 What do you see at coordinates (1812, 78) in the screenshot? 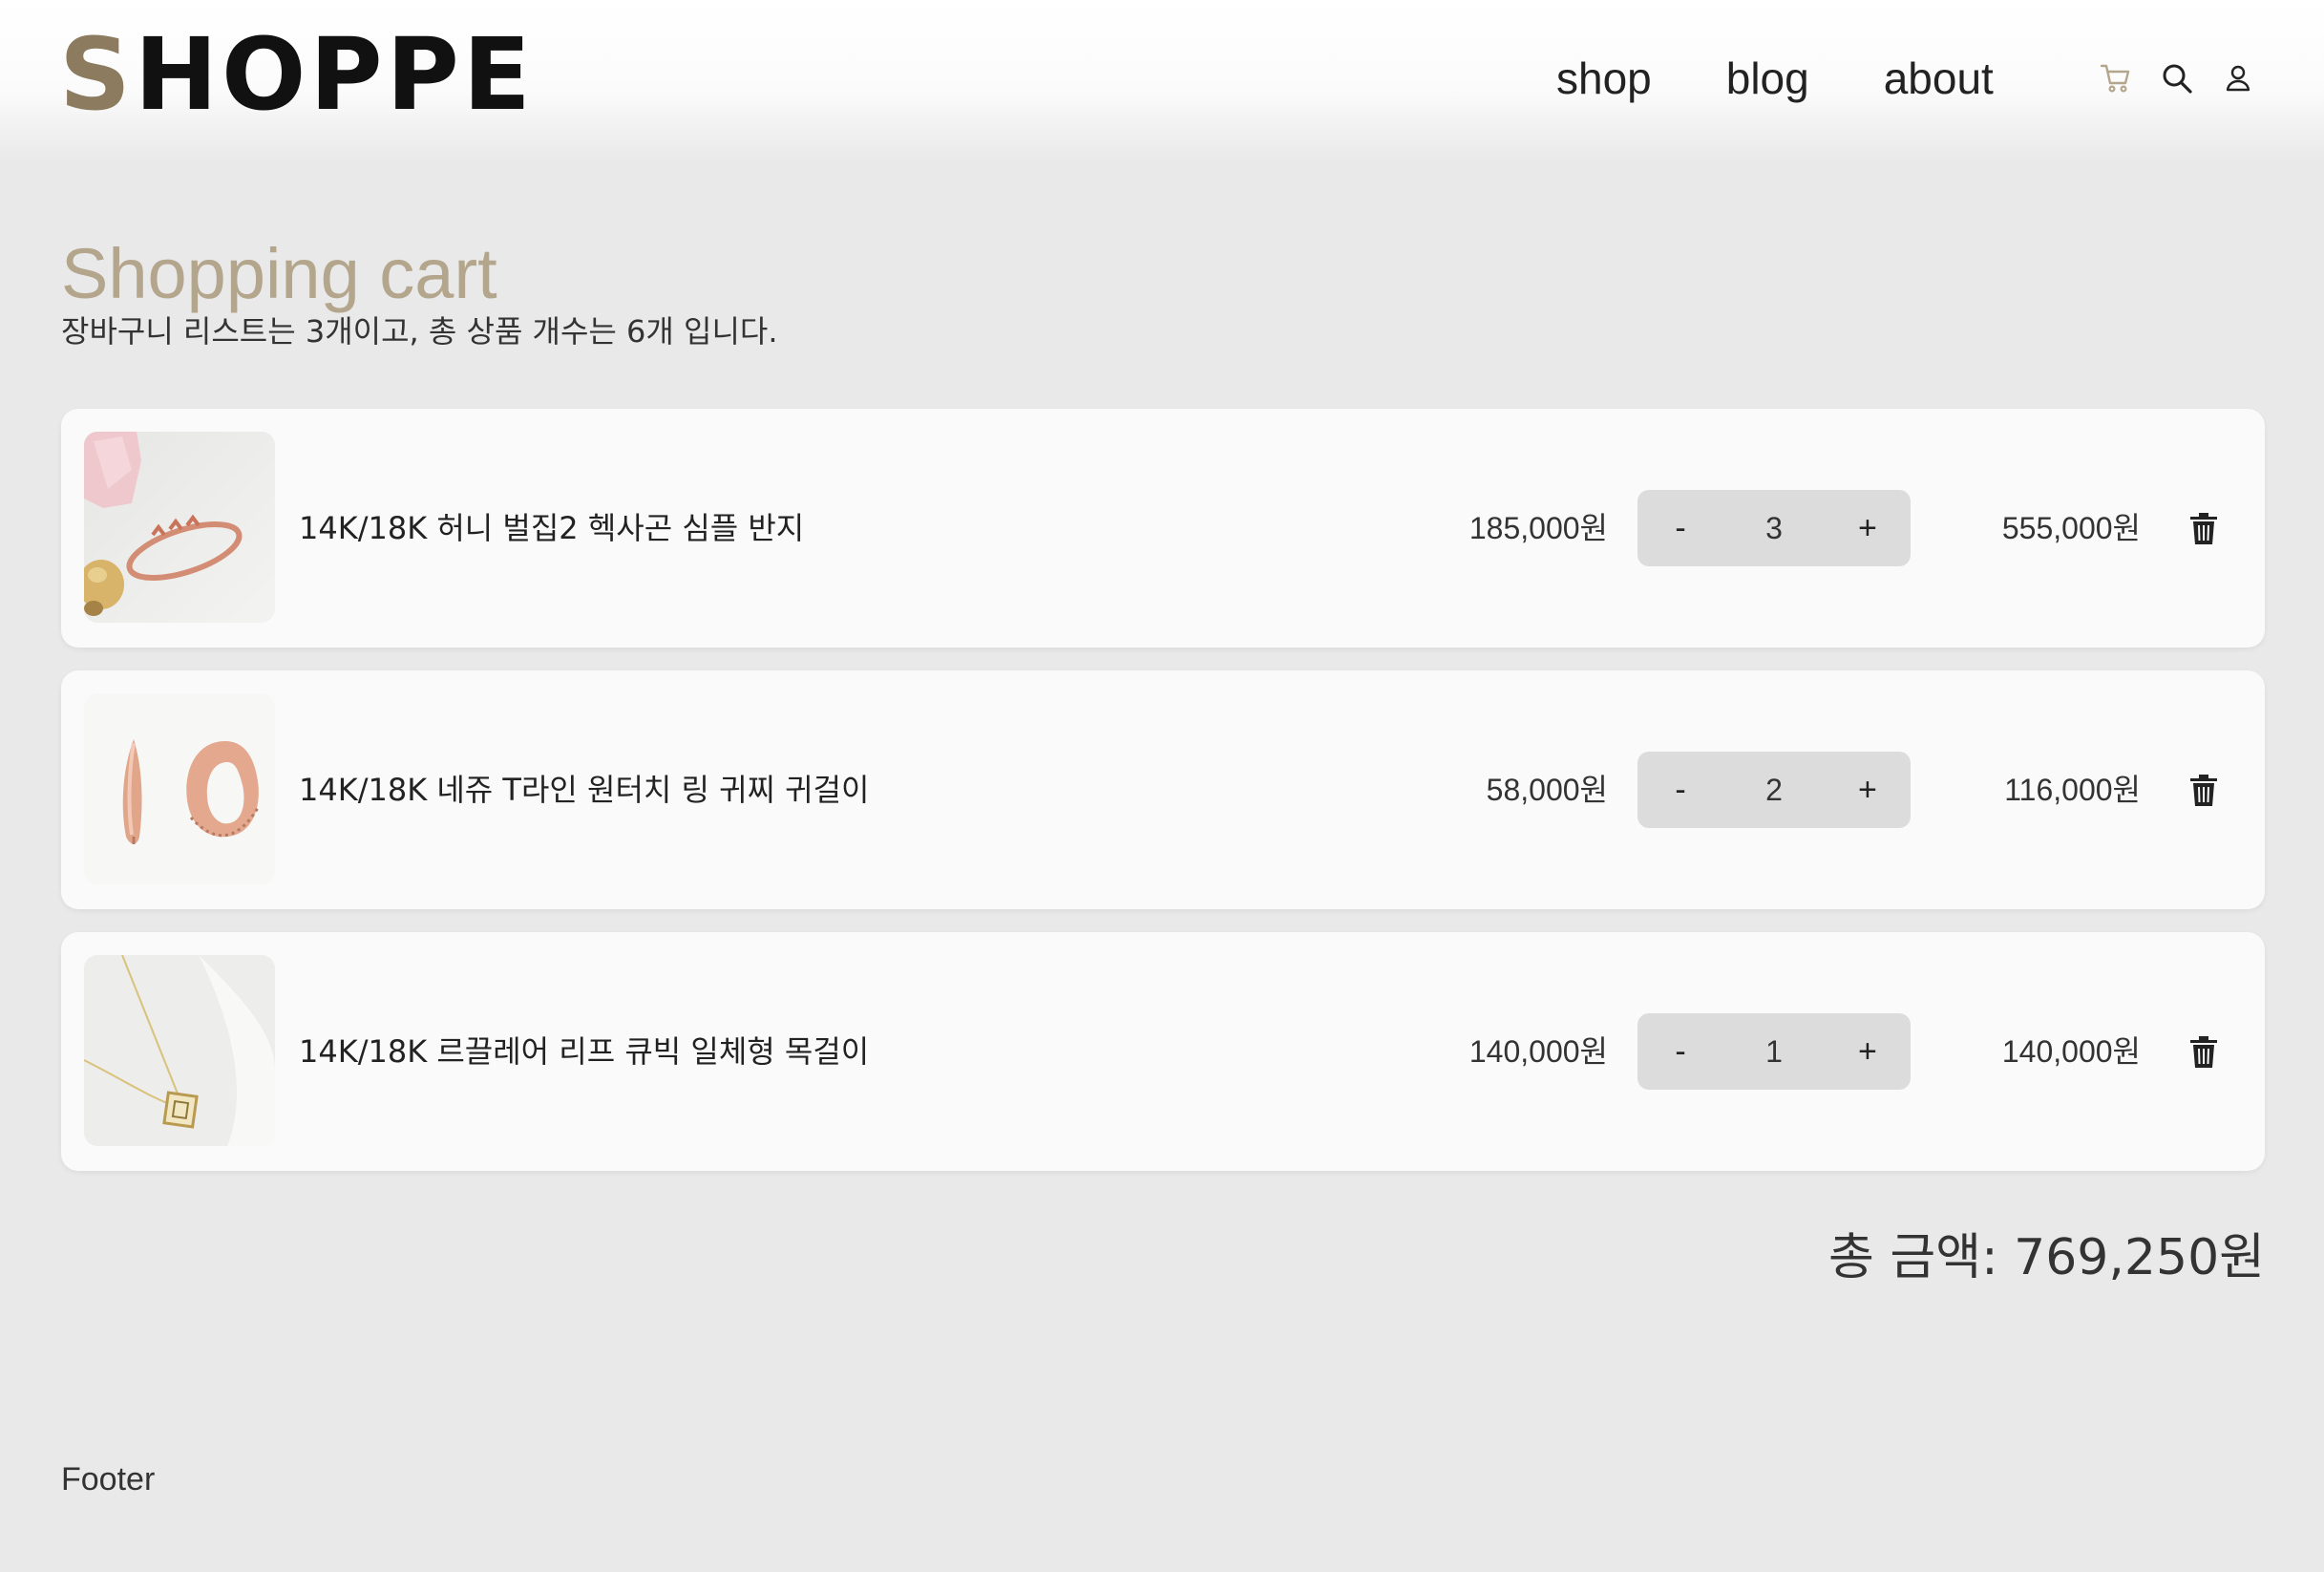
I see `main-nav: shop blog about` at bounding box center [1812, 78].